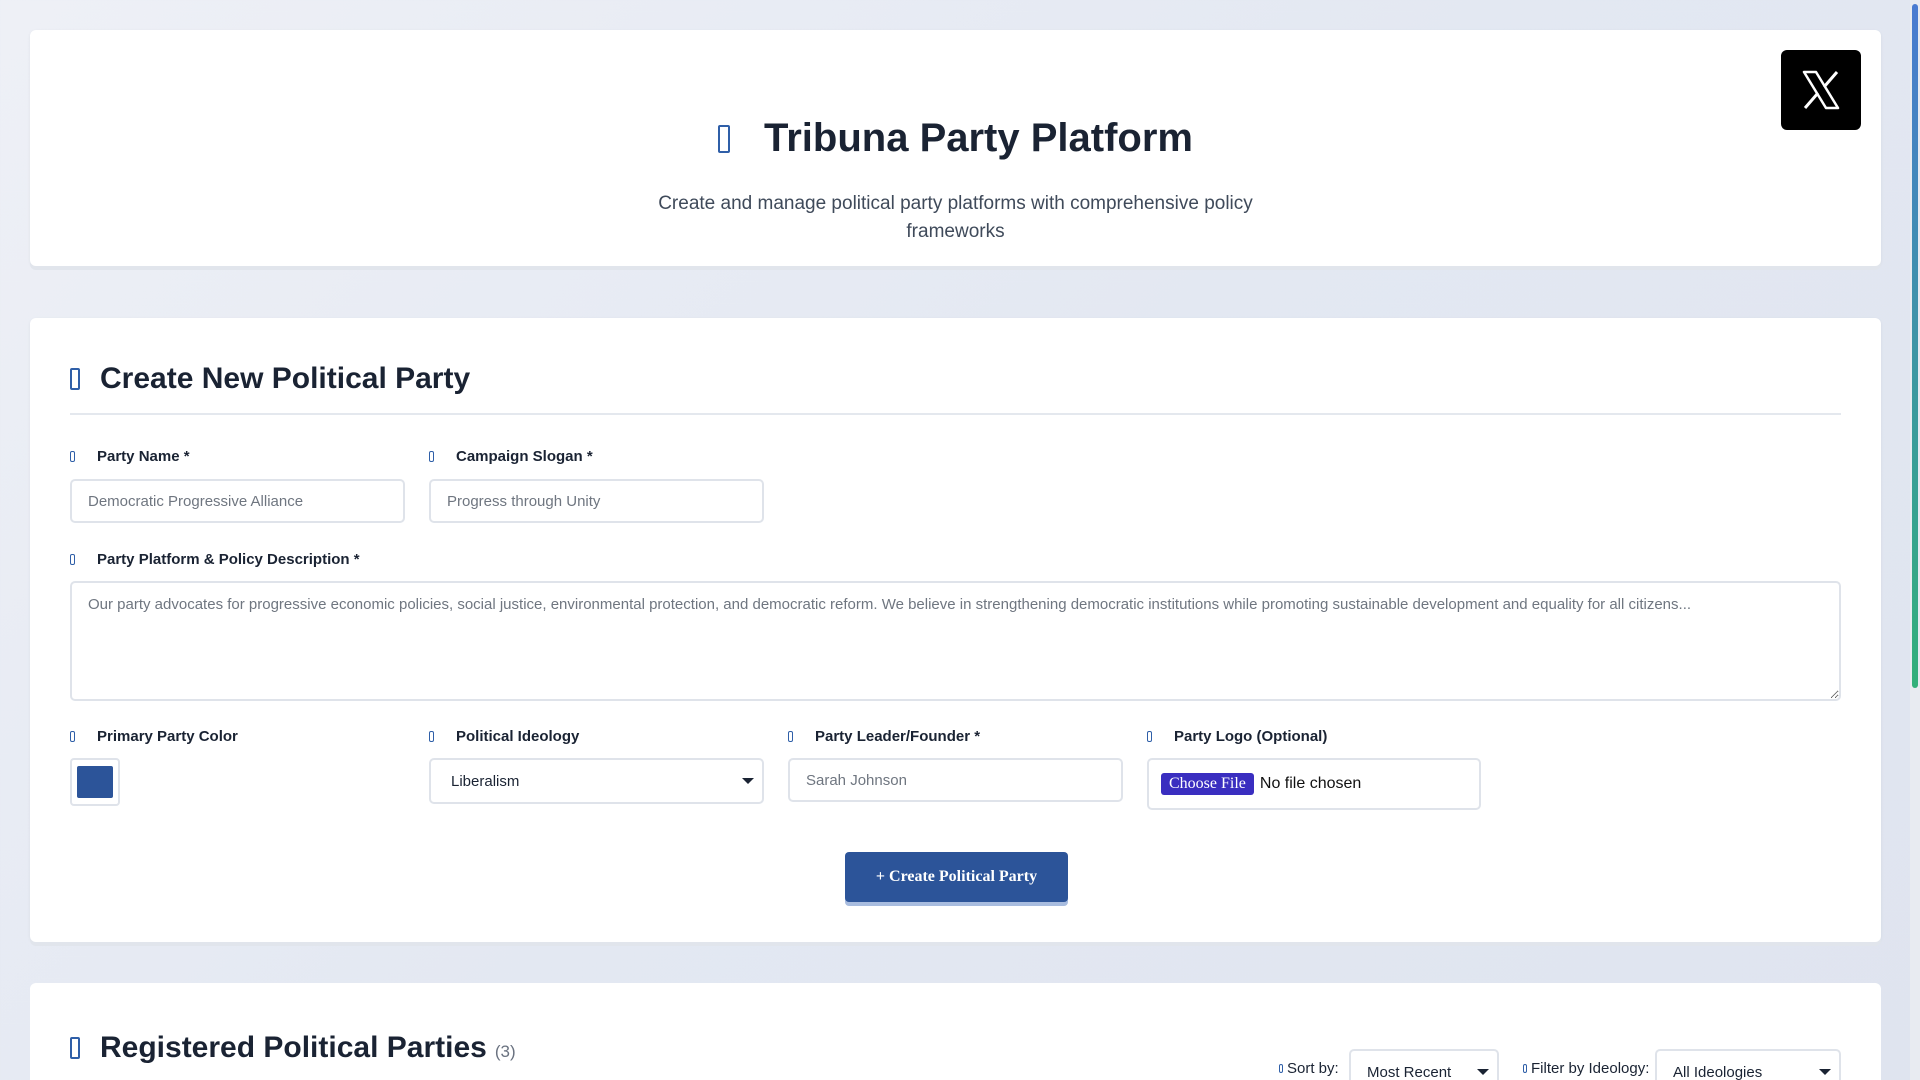  Describe the element at coordinates (143, 456) in the screenshot. I see `party-name-label-text: Party Name *` at that location.